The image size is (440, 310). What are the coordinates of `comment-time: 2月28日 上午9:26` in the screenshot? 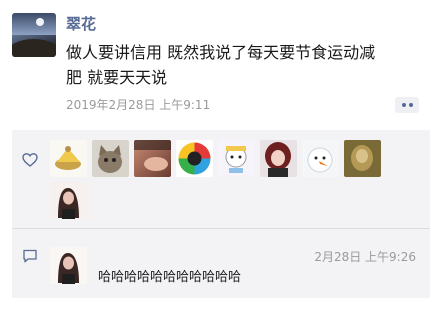 It's located at (365, 257).